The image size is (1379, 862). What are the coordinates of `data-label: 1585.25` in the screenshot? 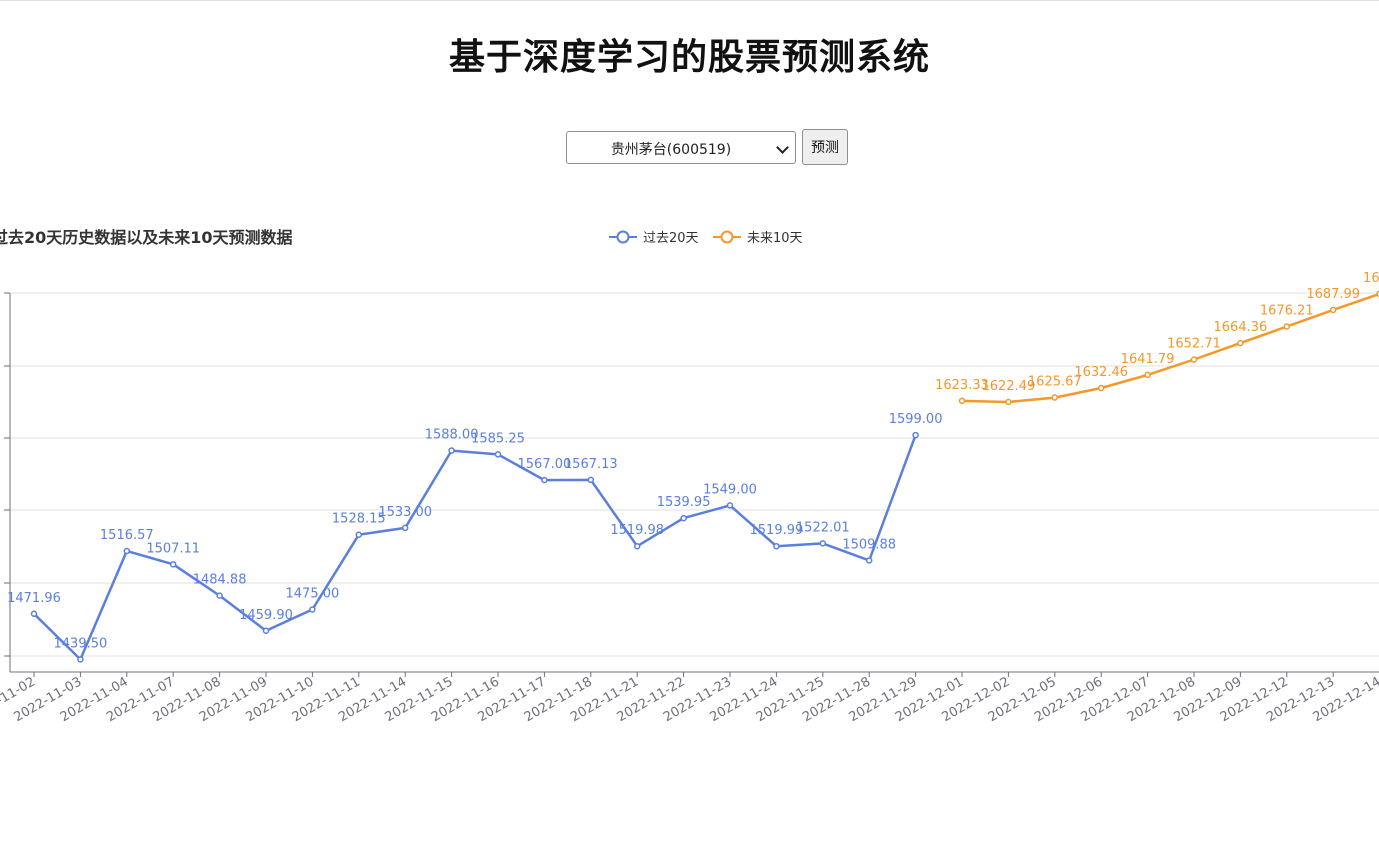 It's located at (498, 438).